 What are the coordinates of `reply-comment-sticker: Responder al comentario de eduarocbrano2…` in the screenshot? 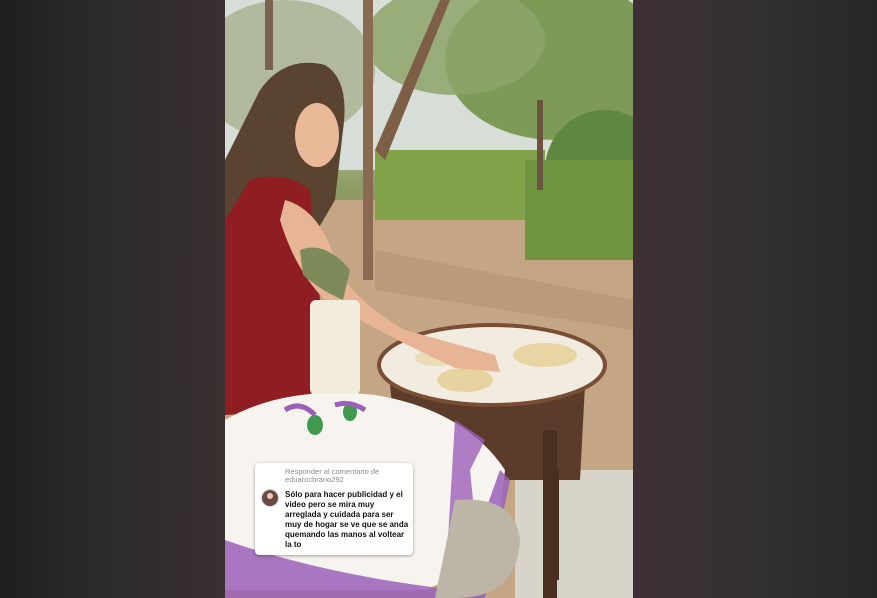 It's located at (334, 509).